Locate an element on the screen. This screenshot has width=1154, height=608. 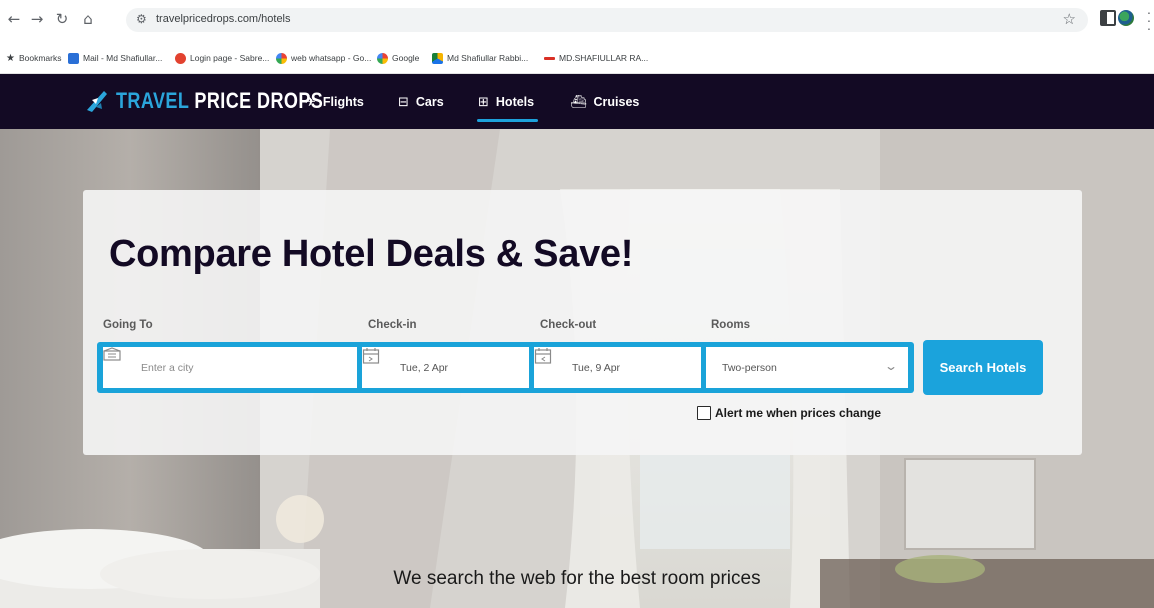
forward-arrow-icon: → is located at coordinates (37, 19).